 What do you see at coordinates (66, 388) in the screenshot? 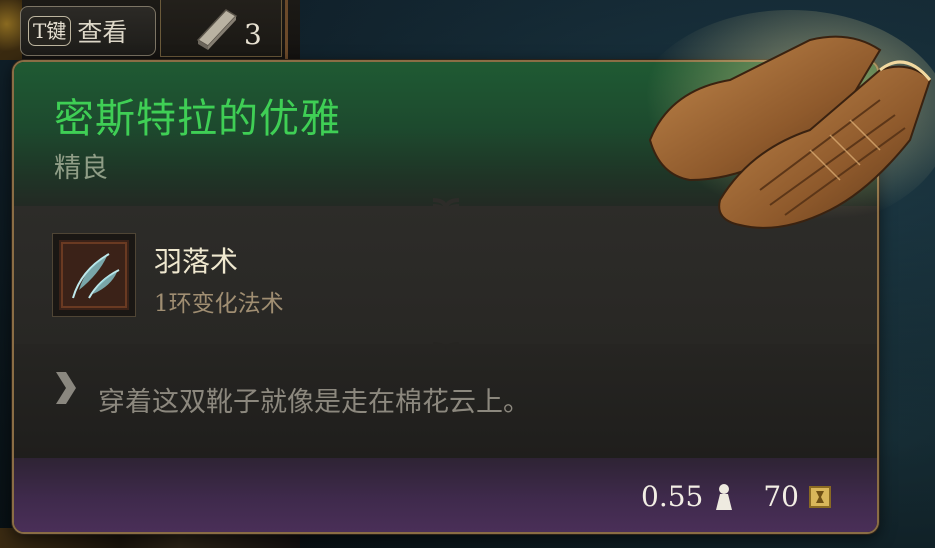
I see `quote-icon` at bounding box center [66, 388].